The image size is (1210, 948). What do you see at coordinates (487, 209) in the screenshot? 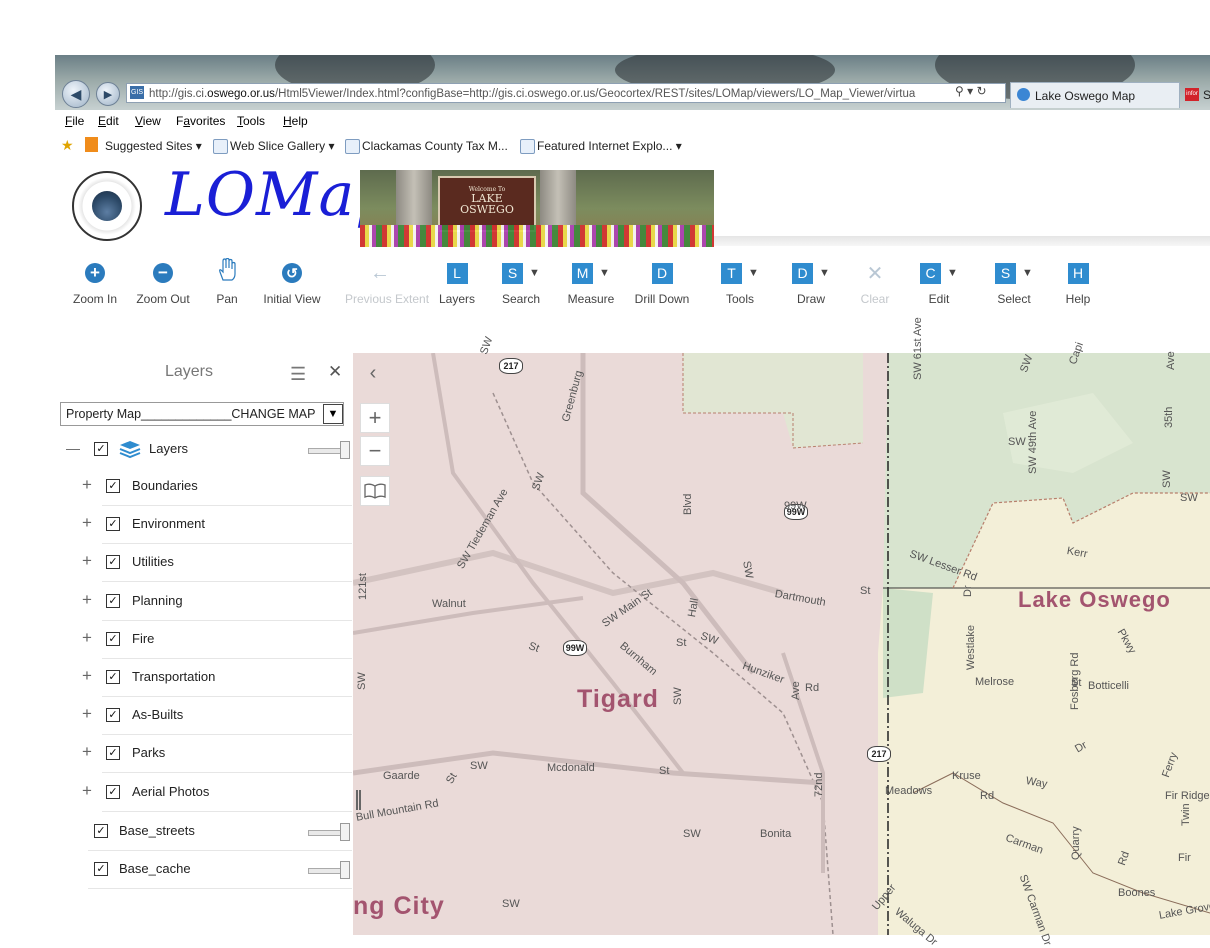
I see `sign-line2: OSWEGO` at bounding box center [487, 209].